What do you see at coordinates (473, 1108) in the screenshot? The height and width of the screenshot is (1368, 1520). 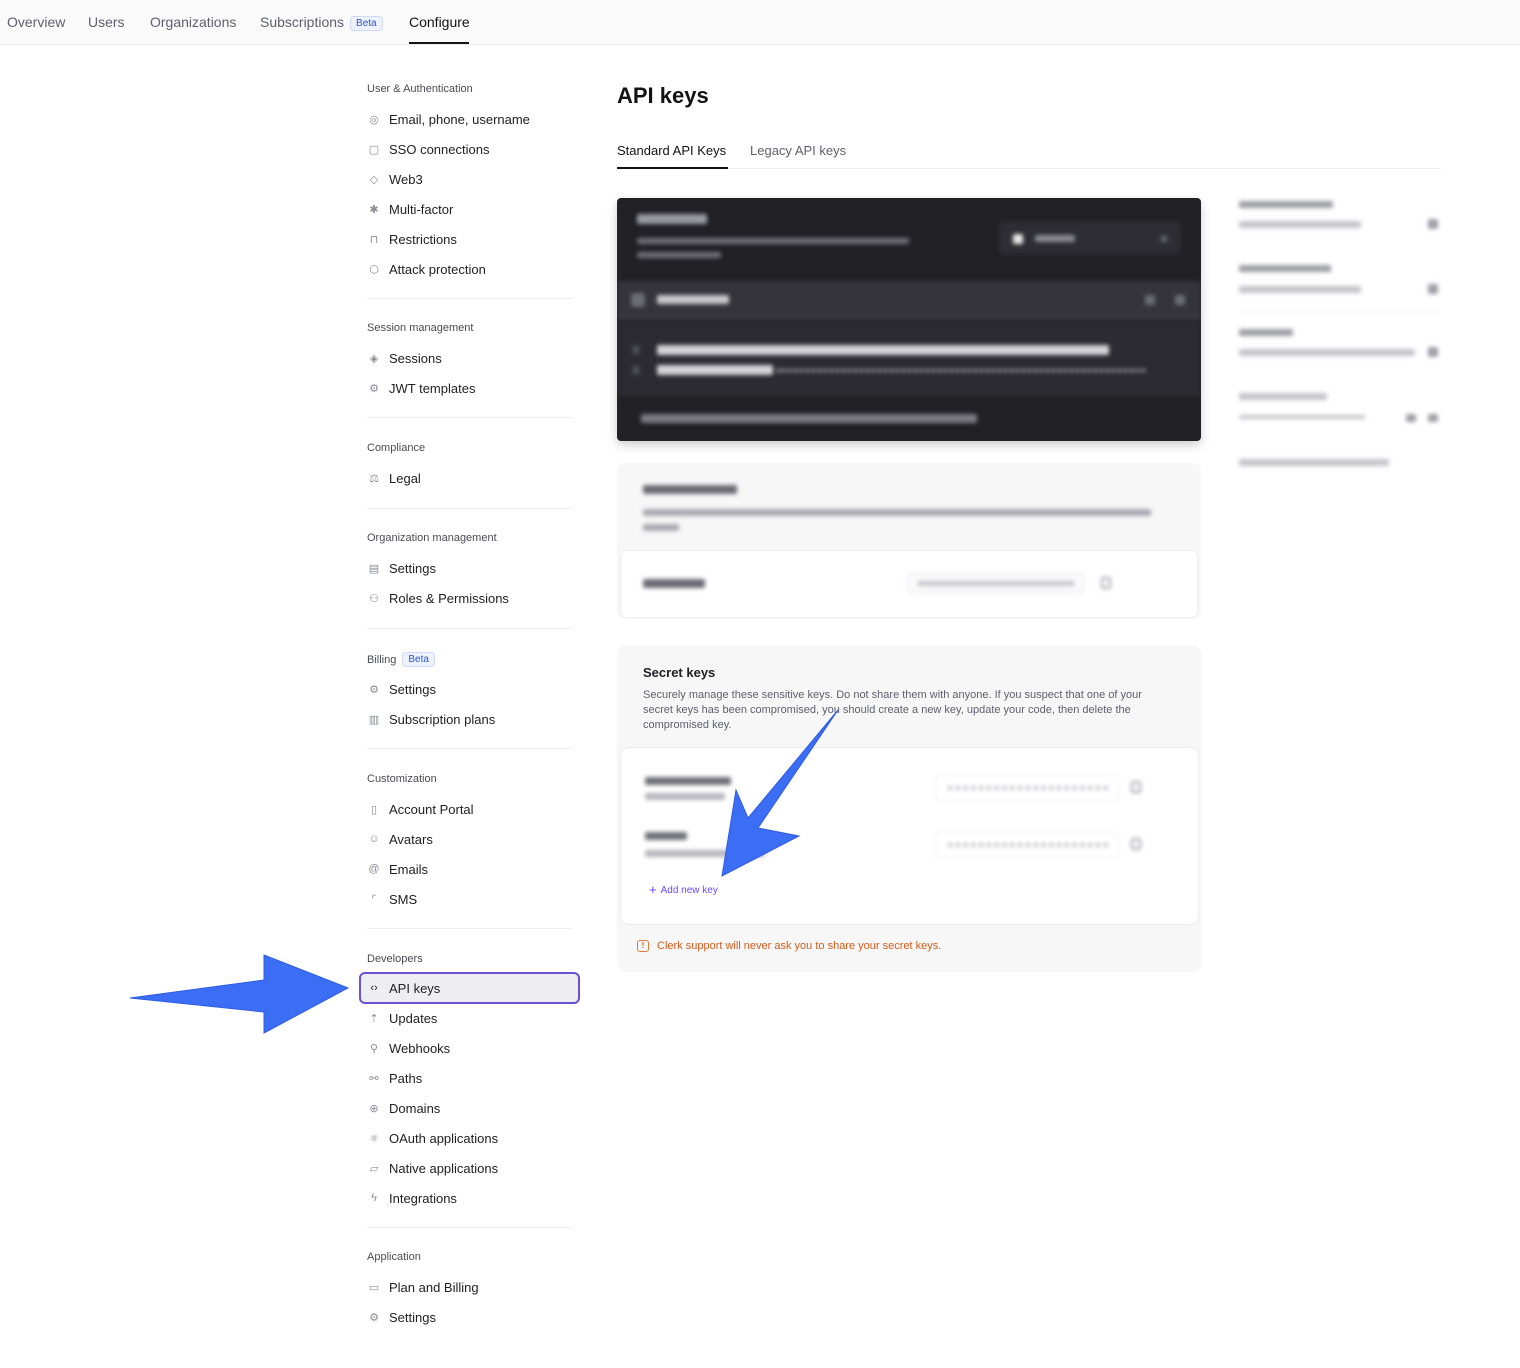 I see `sidebar-item-domains: ⊕ Domains` at bounding box center [473, 1108].